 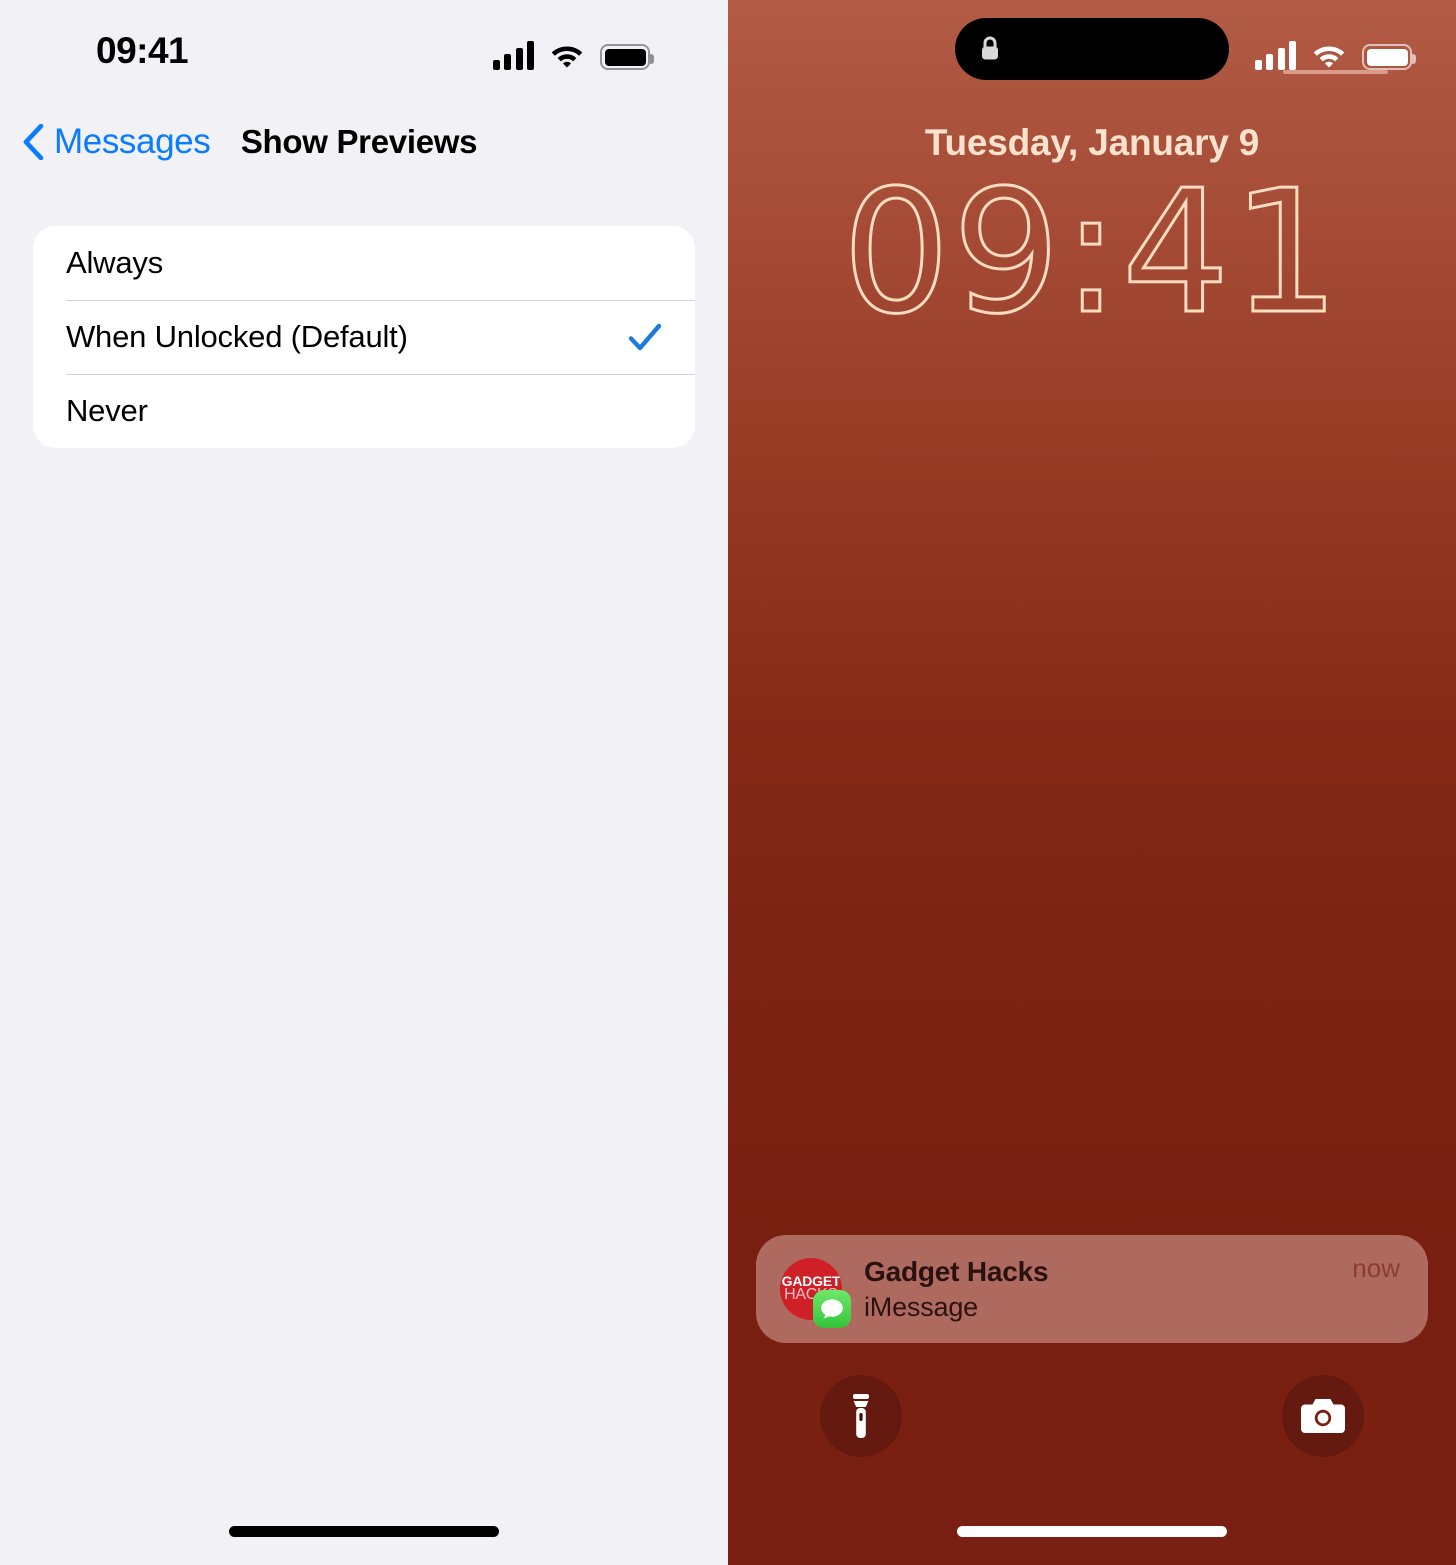 I want to click on dynamic-island, so click(x=1092, y=49).